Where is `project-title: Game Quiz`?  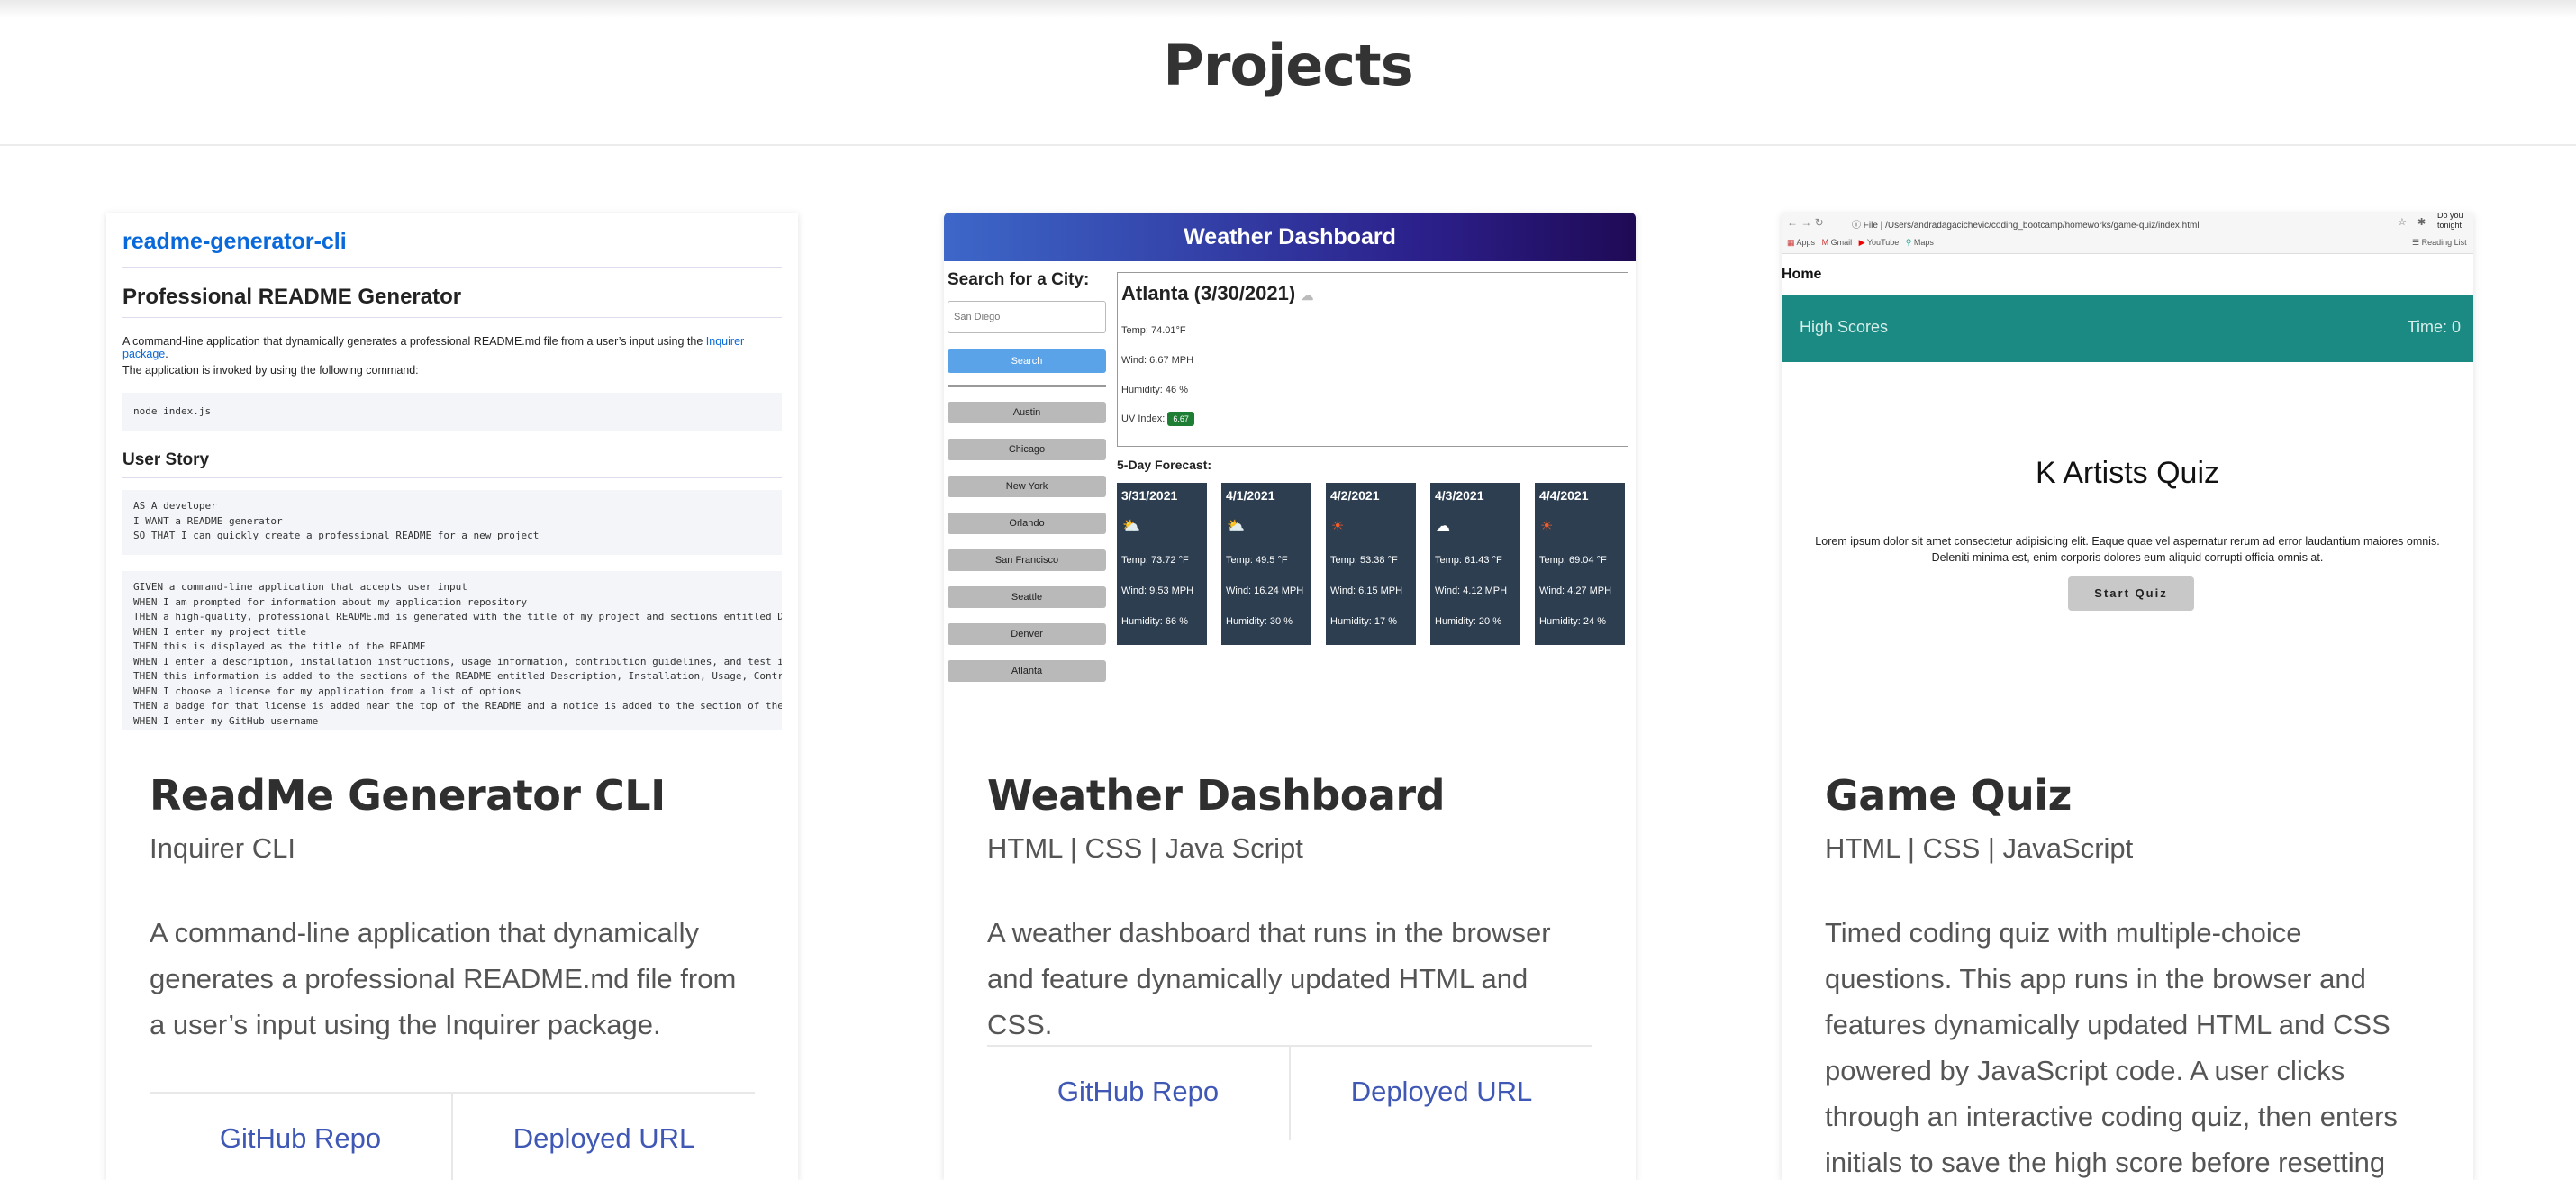 project-title: Game Quiz is located at coordinates (1949, 795).